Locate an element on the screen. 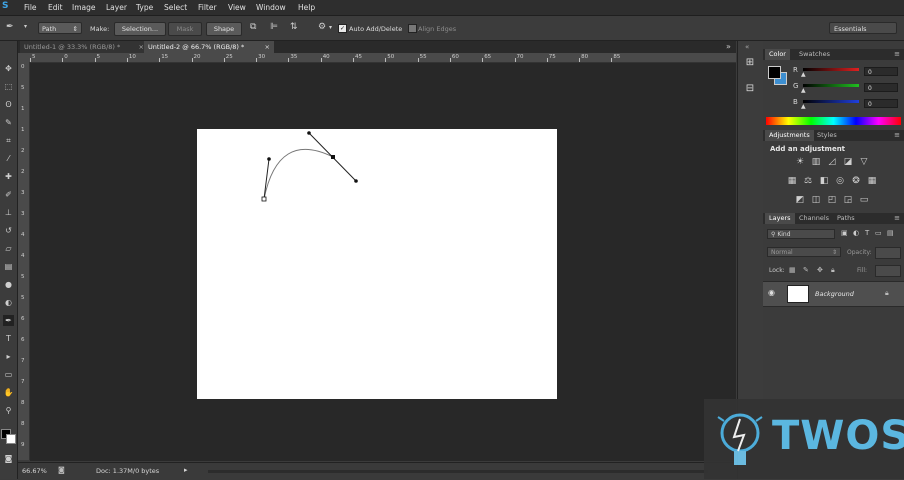 This screenshot has width=904, height=480. color-panel-tabs: Color Swatches ≡ is located at coordinates (833, 54).